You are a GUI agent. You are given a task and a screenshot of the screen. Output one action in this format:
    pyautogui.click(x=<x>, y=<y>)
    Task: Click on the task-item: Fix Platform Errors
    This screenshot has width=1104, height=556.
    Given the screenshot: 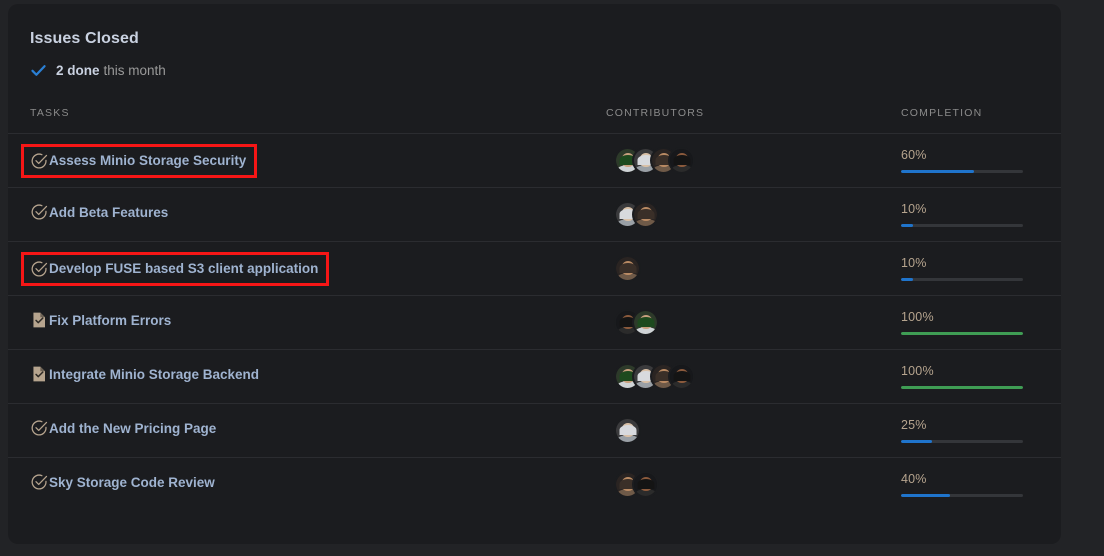 What is the action you would take?
    pyautogui.click(x=100, y=320)
    